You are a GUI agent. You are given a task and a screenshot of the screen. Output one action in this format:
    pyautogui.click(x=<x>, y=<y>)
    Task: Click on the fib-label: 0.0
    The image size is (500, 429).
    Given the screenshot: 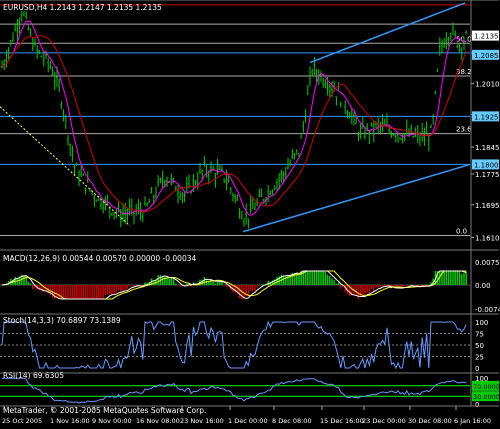 What is the action you would take?
    pyautogui.click(x=461, y=232)
    